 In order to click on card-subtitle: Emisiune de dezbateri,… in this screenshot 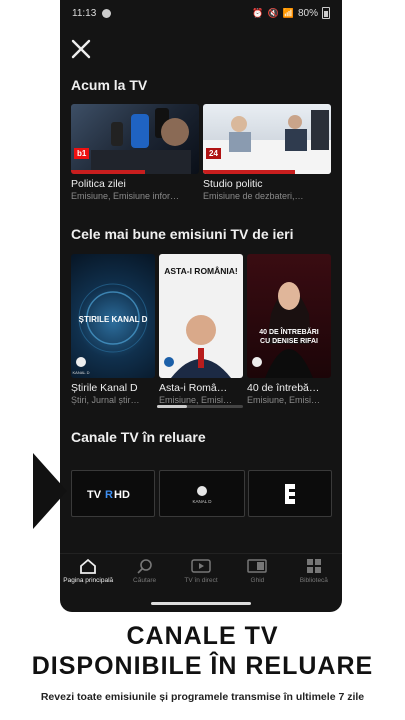, I will do `click(253, 196)`.